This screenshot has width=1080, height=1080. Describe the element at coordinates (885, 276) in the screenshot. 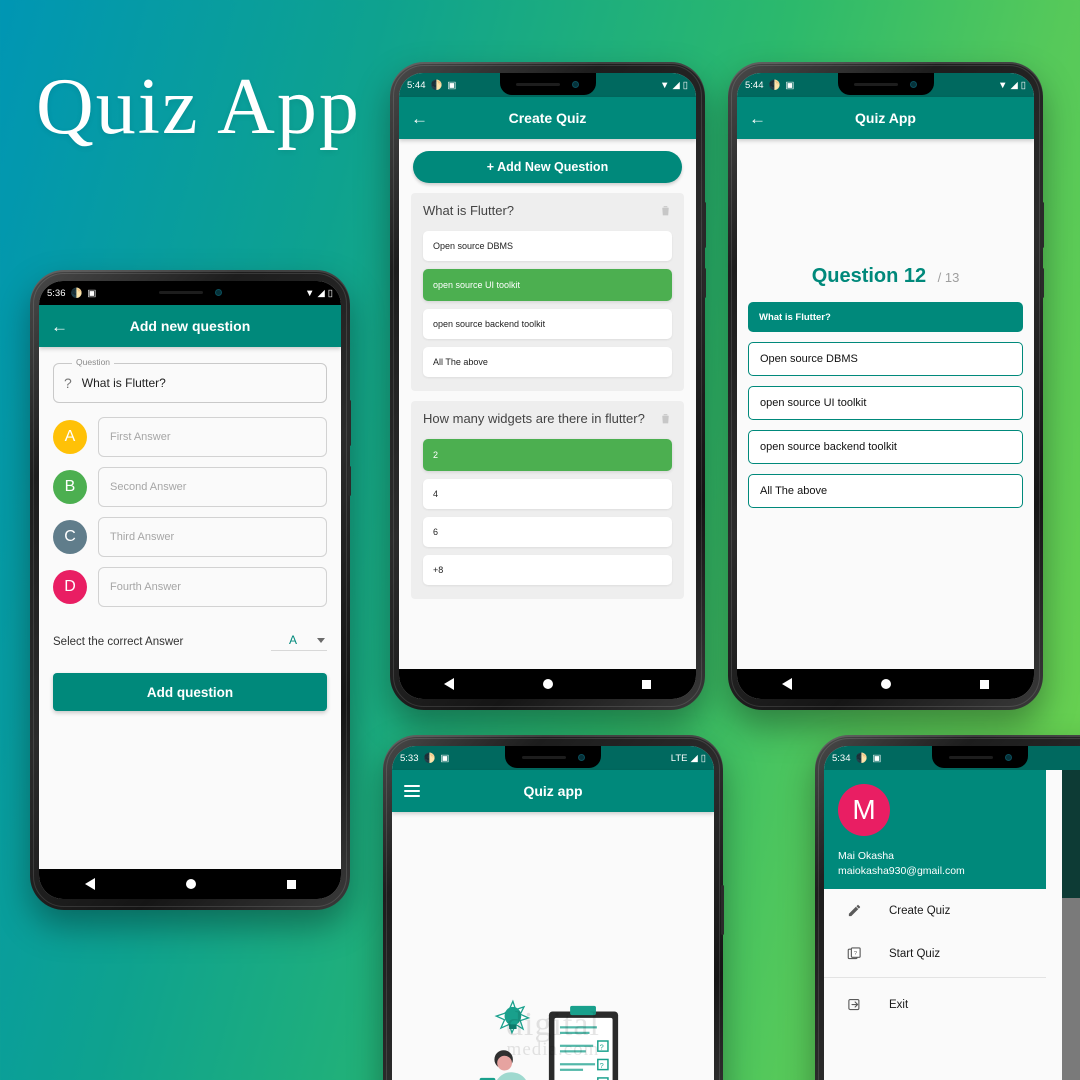

I see `question-progress: Question 12 / 13` at that location.